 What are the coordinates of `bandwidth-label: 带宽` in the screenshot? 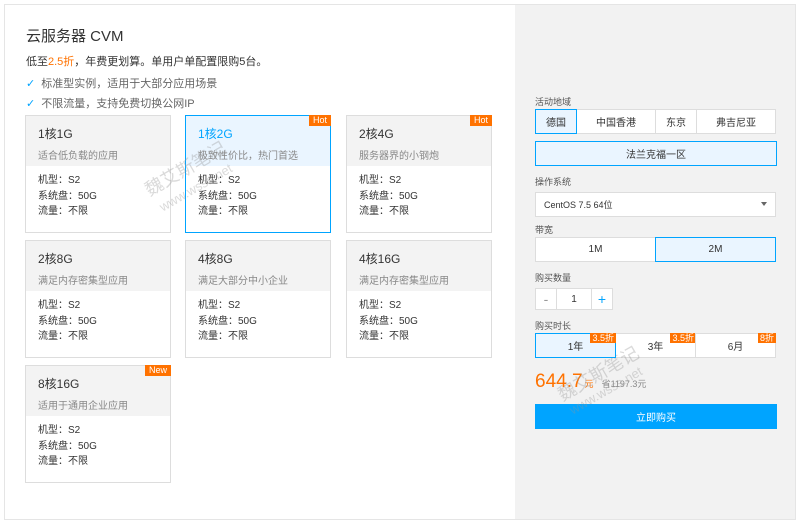 It's located at (544, 230).